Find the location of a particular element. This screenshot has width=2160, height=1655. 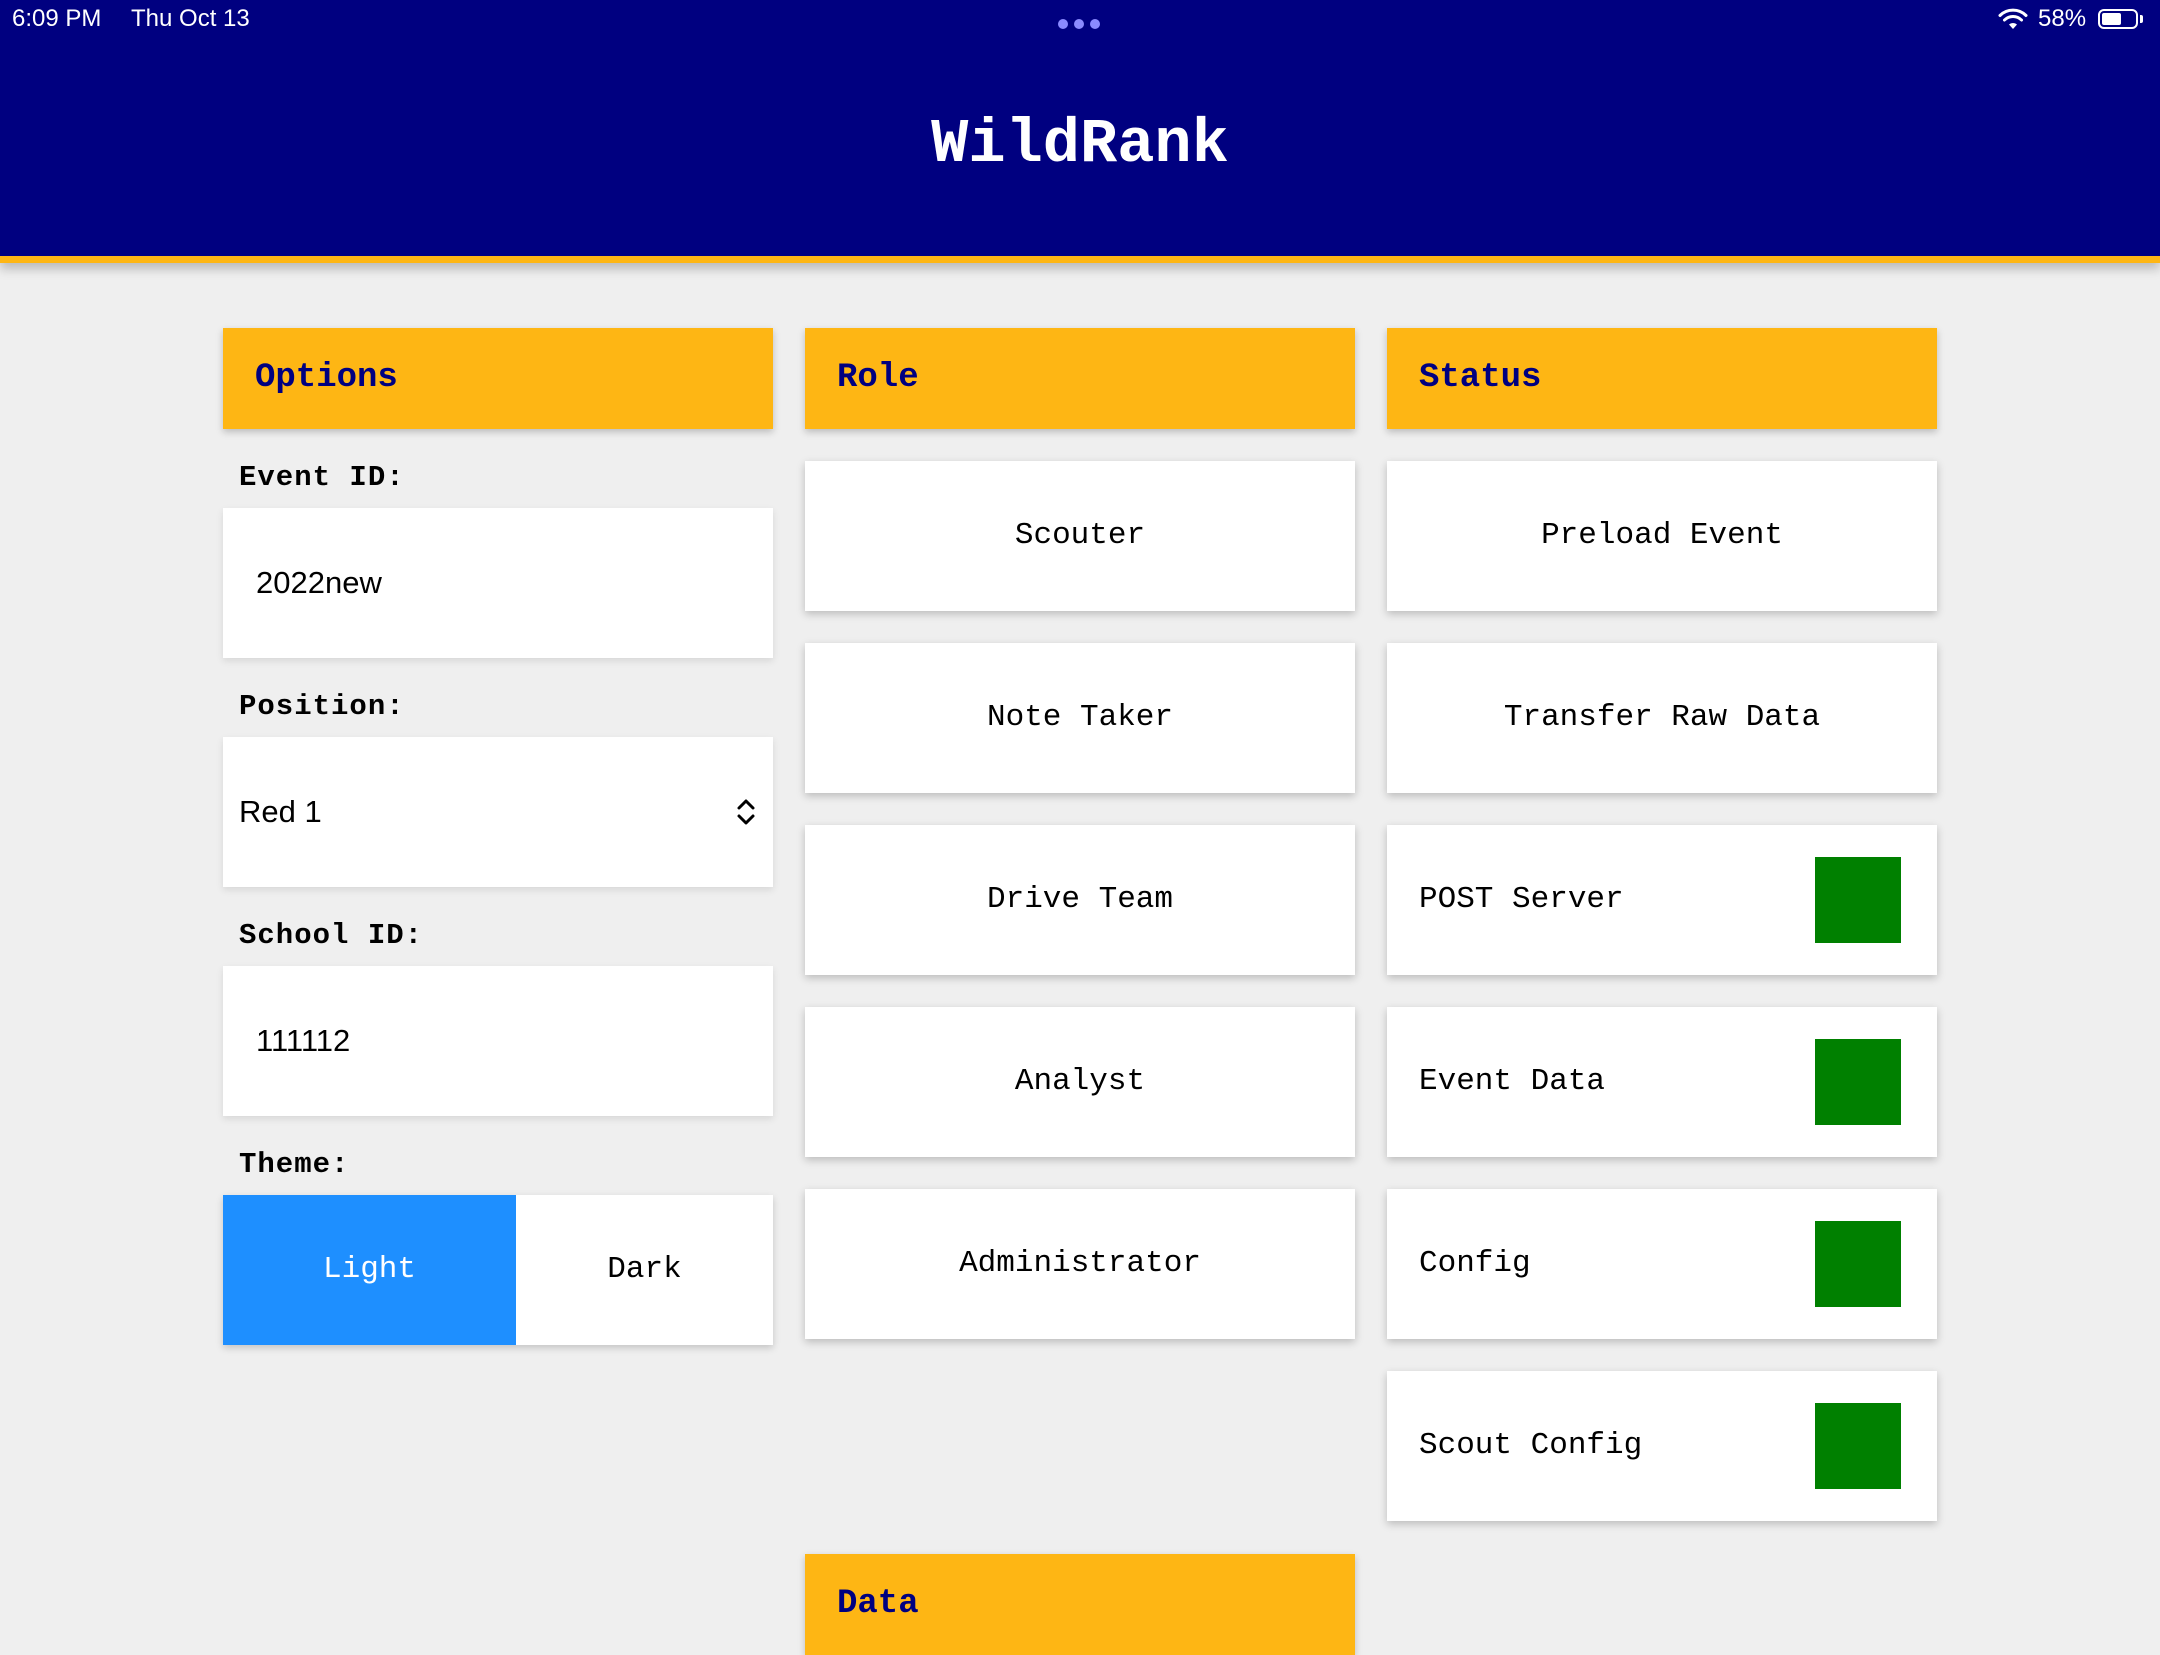

status-label: Config is located at coordinates (1475, 1263).